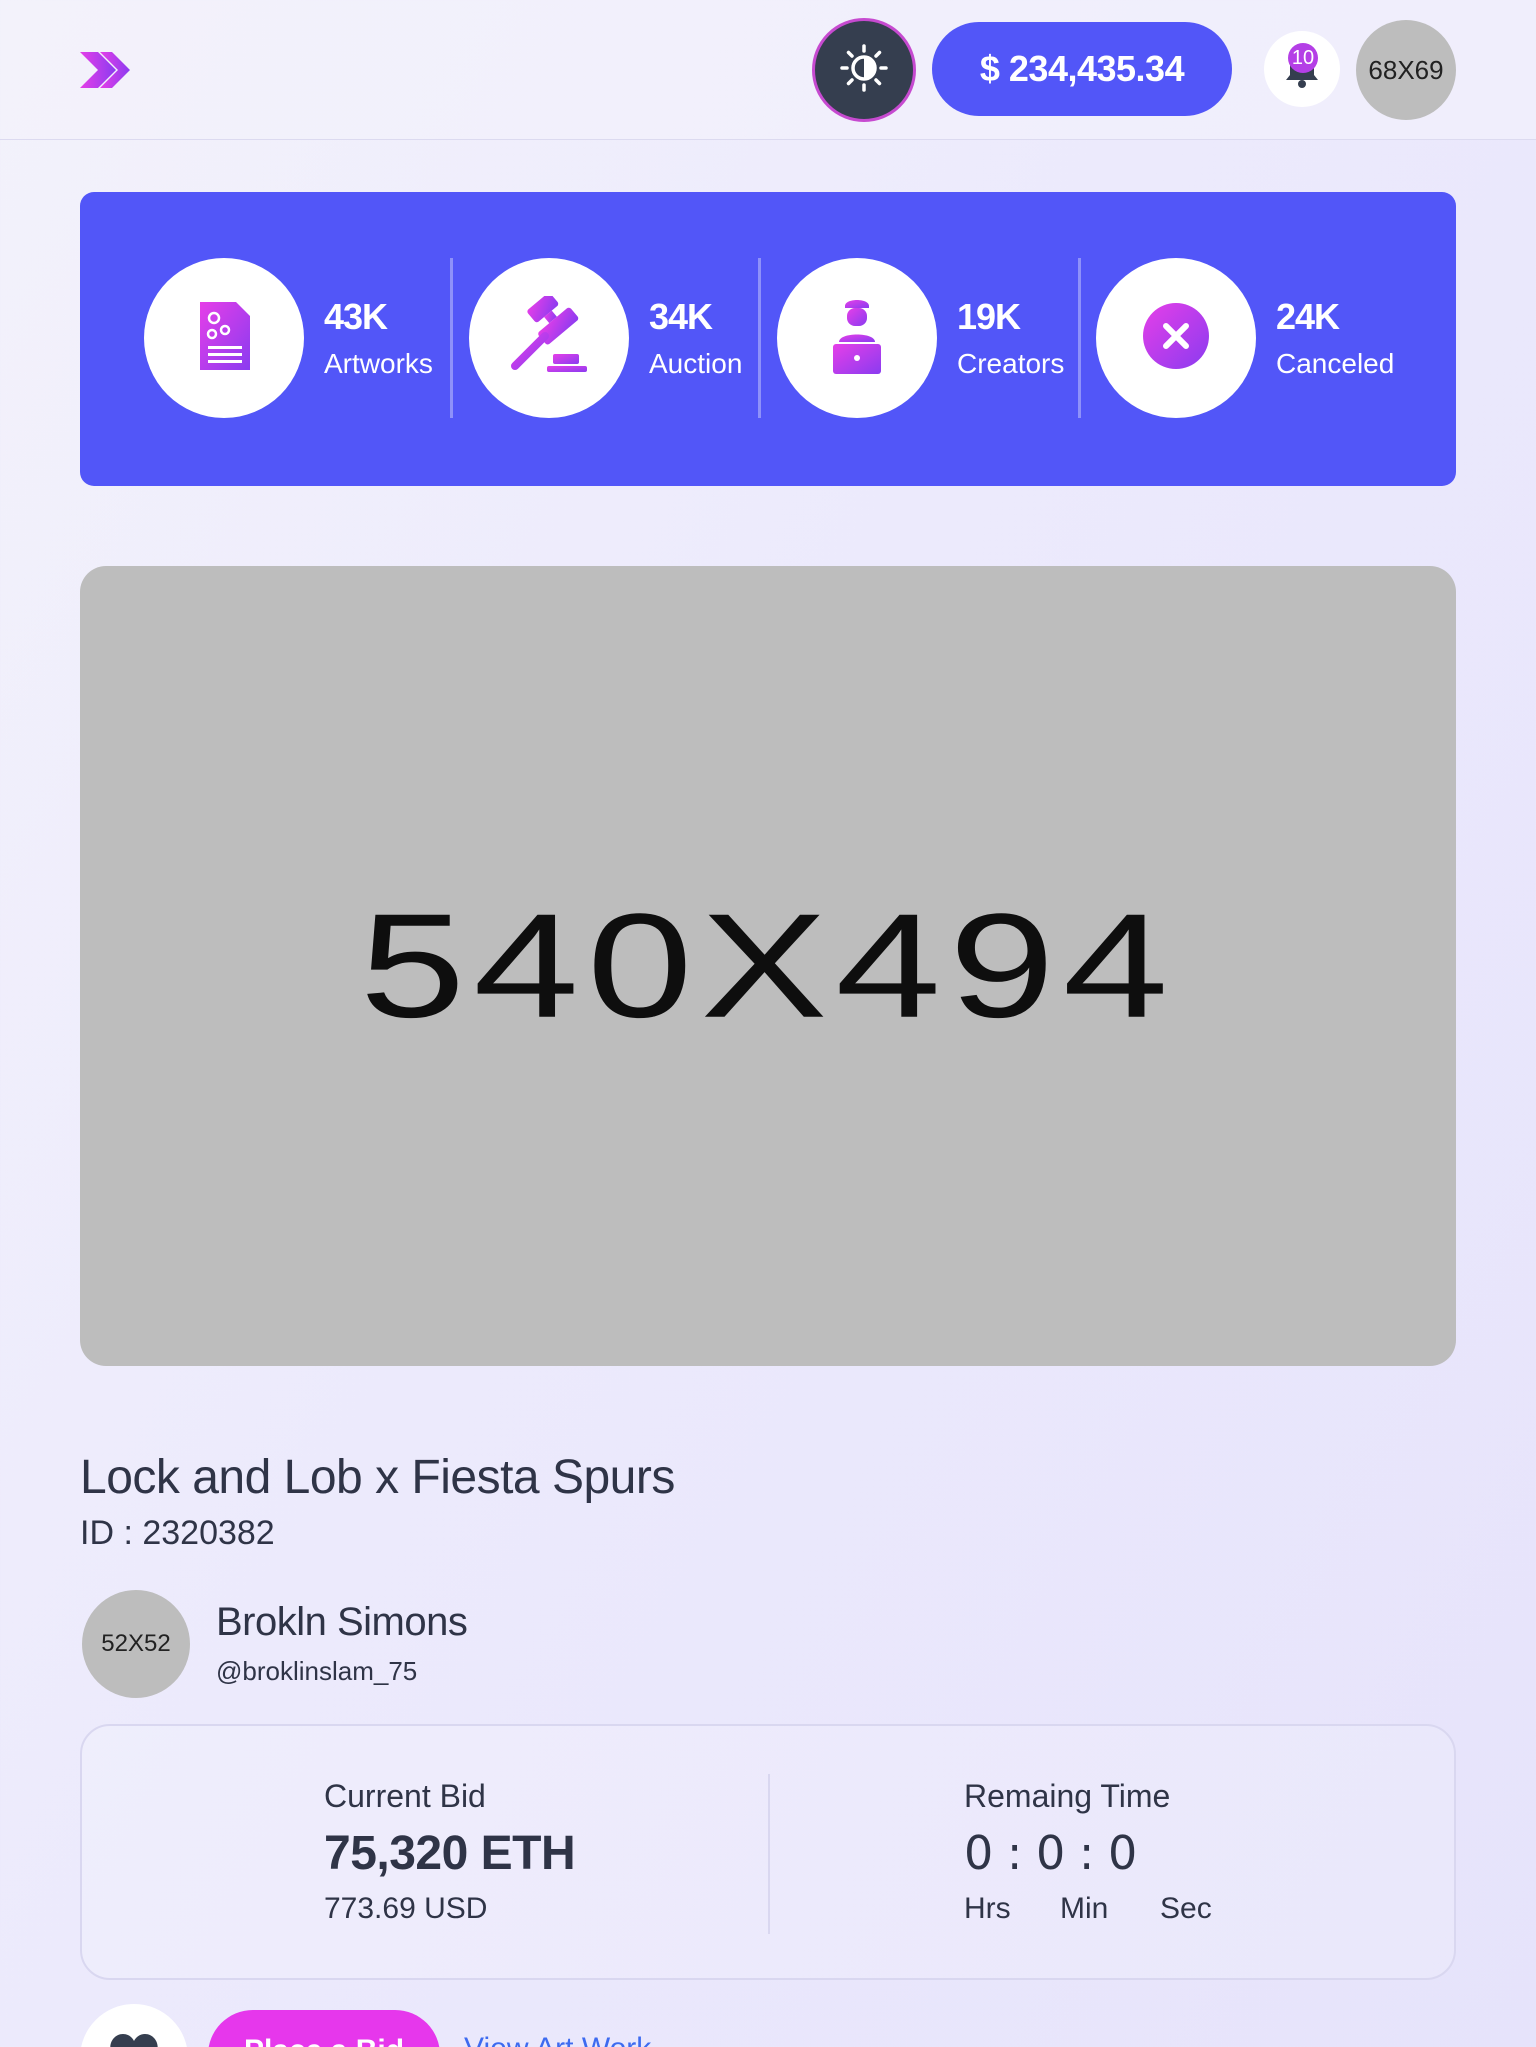  Describe the element at coordinates (1186, 1908) in the screenshot. I see `time-unit-seconds: Sec` at that location.